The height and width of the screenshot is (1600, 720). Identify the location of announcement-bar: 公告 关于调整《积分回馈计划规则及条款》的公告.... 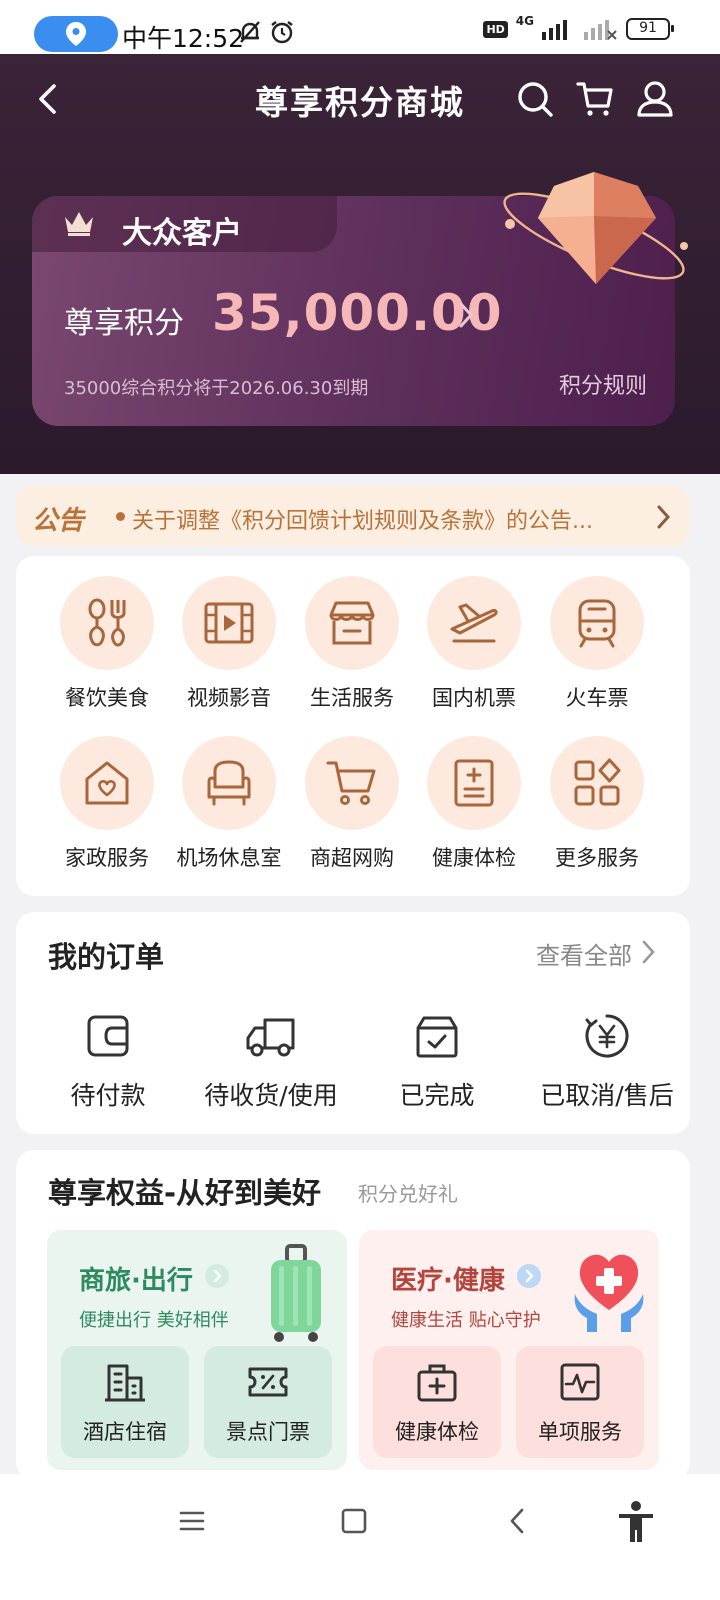
(353, 516).